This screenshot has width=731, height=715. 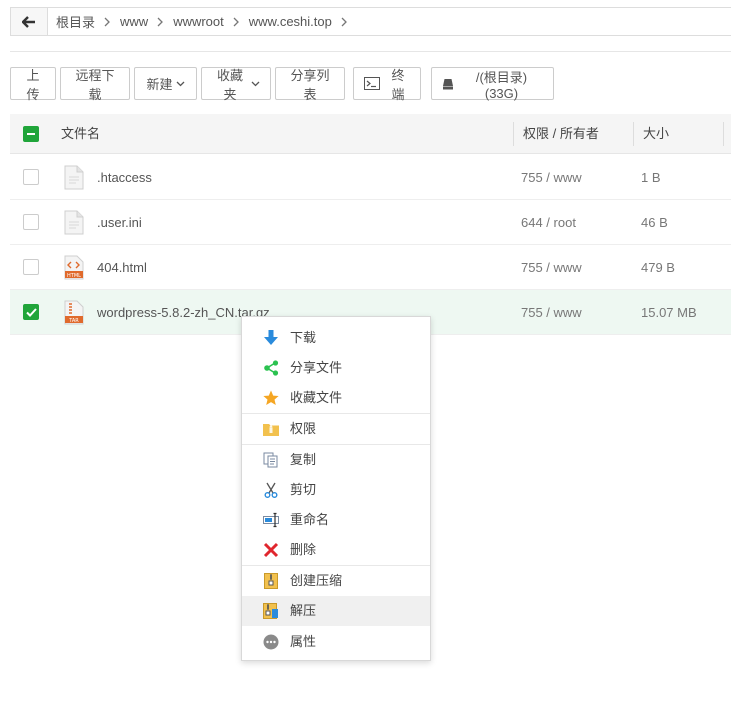 What do you see at coordinates (74, 276) in the screenshot?
I see `svg-text: HTML` at bounding box center [74, 276].